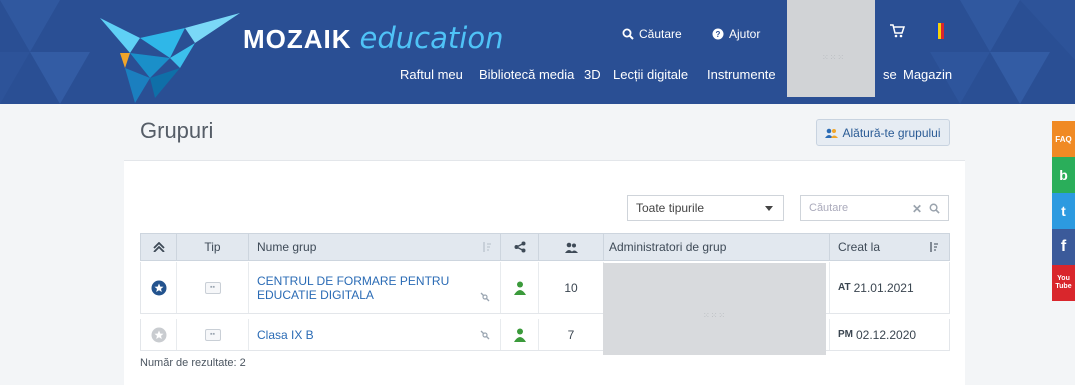 This screenshot has height=385, width=1075. Describe the element at coordinates (431, 38) in the screenshot. I see `logo-education-text: education` at that location.